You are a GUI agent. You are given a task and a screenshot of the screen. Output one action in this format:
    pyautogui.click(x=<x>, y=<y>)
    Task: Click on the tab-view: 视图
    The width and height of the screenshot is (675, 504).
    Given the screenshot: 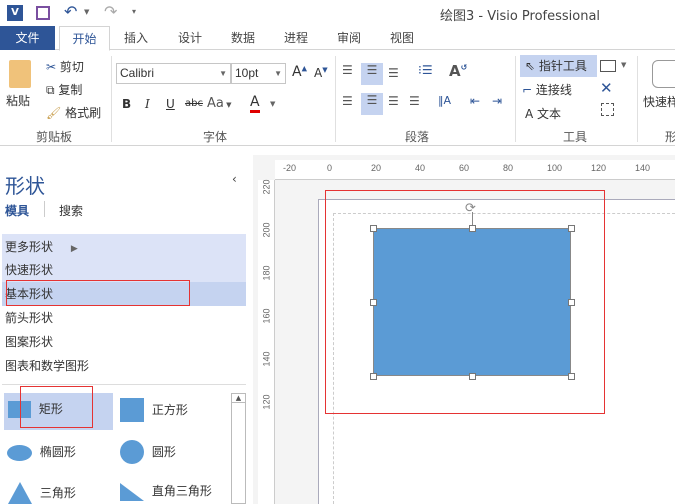 What is the action you would take?
    pyautogui.click(x=402, y=38)
    